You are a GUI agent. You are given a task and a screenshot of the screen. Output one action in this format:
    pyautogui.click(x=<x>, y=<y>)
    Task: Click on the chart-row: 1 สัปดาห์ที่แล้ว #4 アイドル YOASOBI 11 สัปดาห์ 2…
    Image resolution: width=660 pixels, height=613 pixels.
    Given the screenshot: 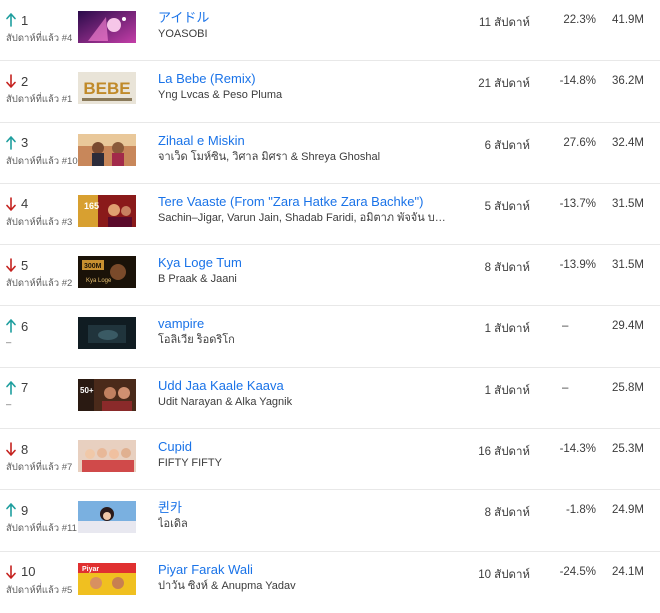 What is the action you would take?
    pyautogui.click(x=330, y=31)
    